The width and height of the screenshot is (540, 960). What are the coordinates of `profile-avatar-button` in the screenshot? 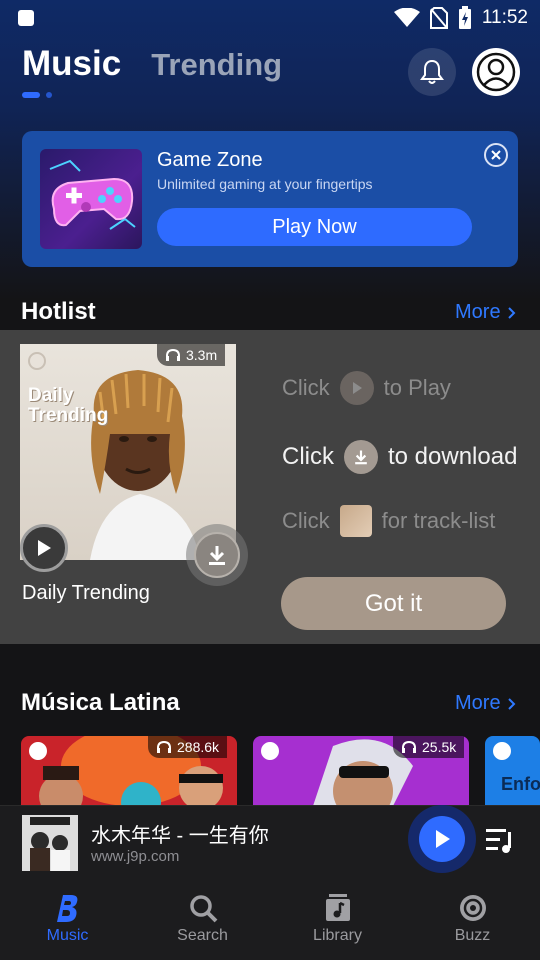 It's located at (496, 72).